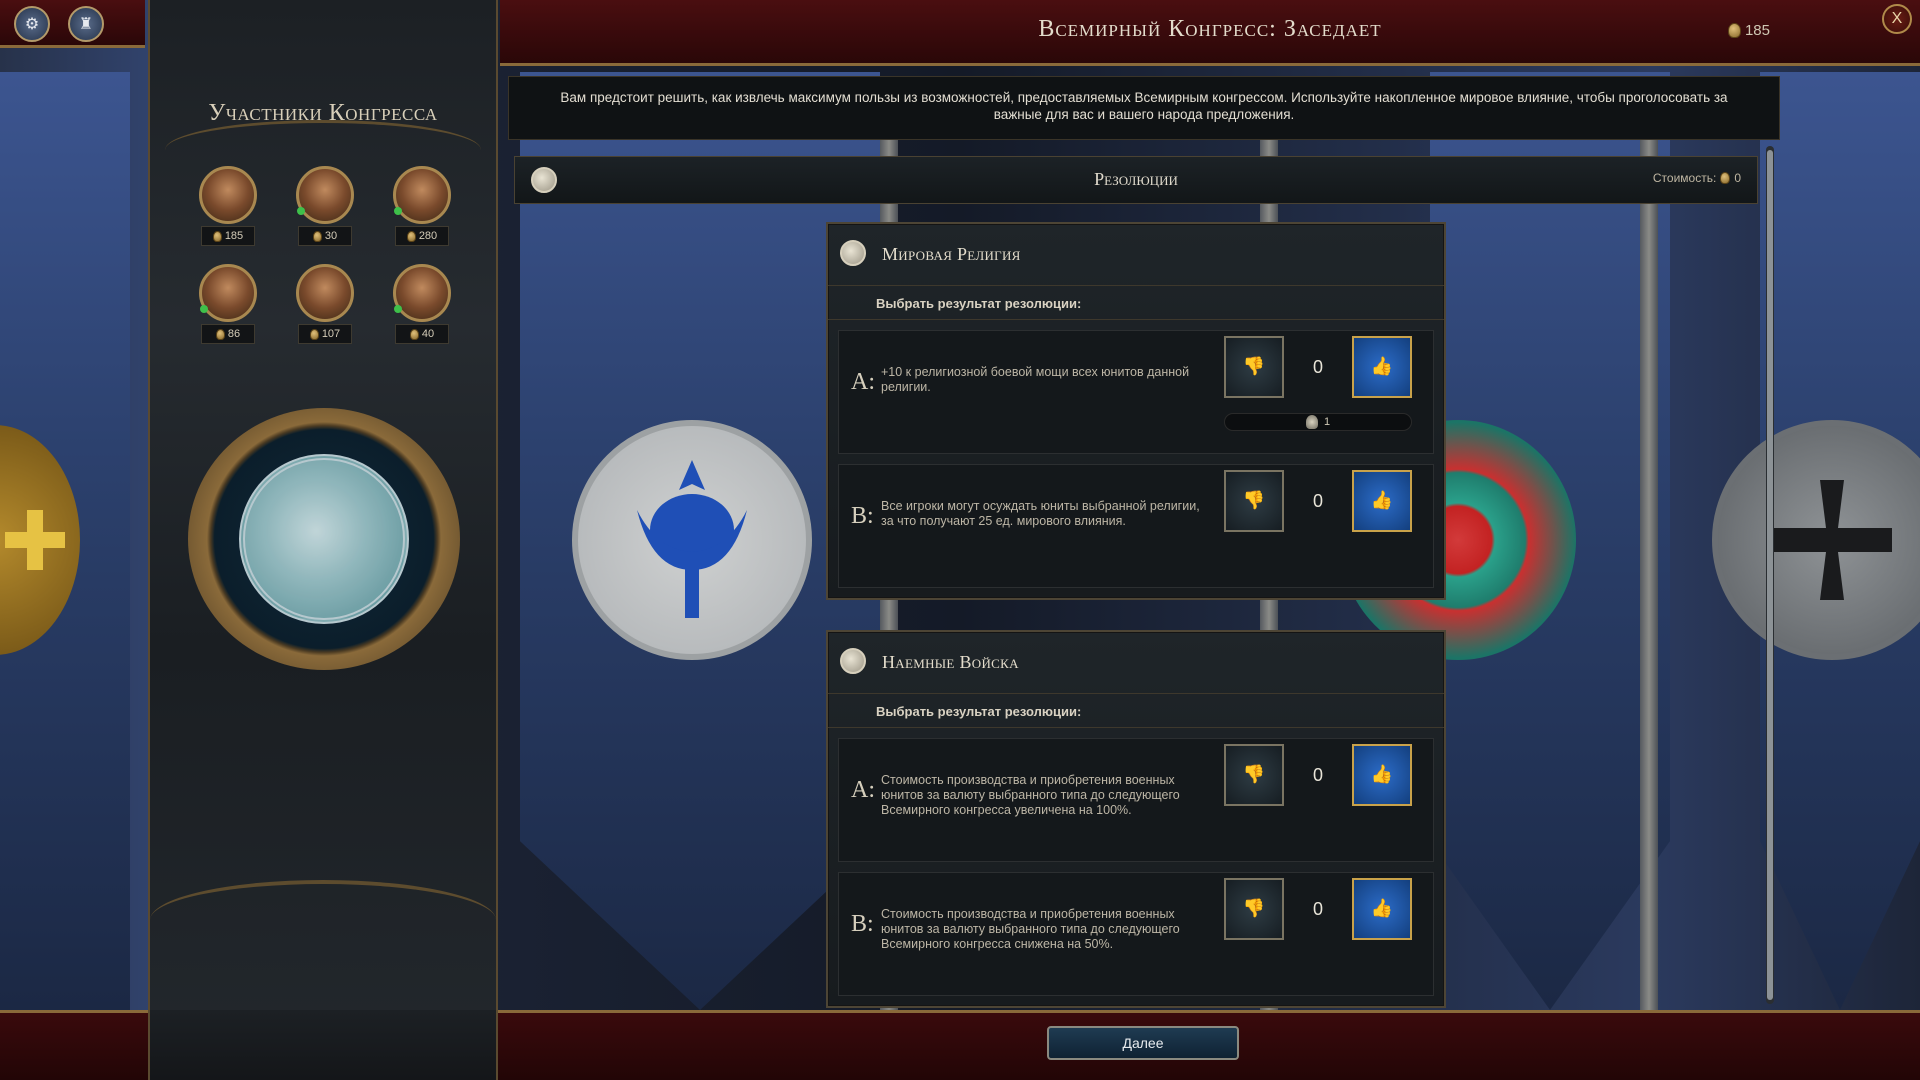 This screenshot has height=1080, width=1920. Describe the element at coordinates (325, 236) in the screenshot. I see `member-influence: 30` at that location.